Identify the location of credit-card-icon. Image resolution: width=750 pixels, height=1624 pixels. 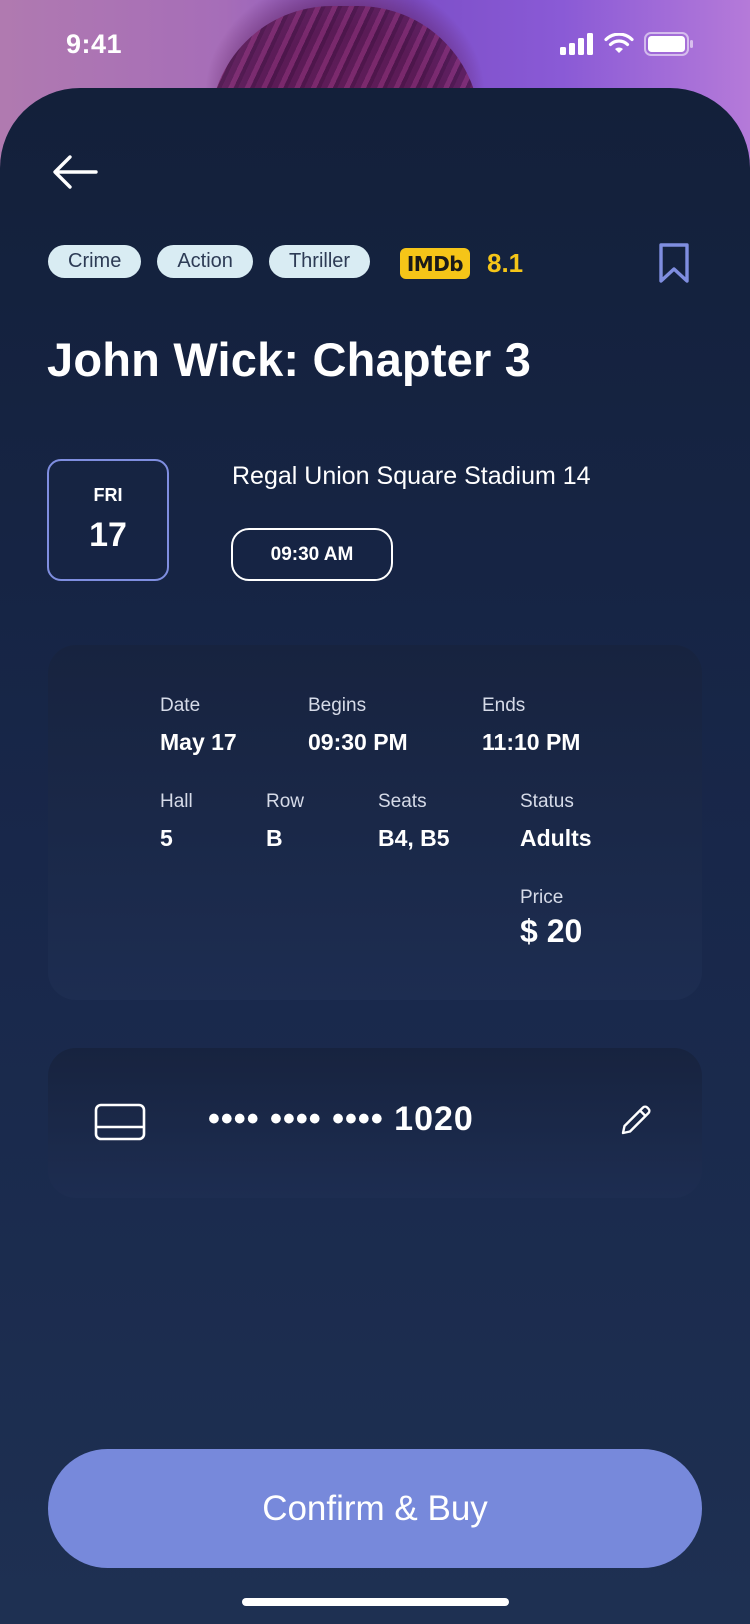
(120, 1122).